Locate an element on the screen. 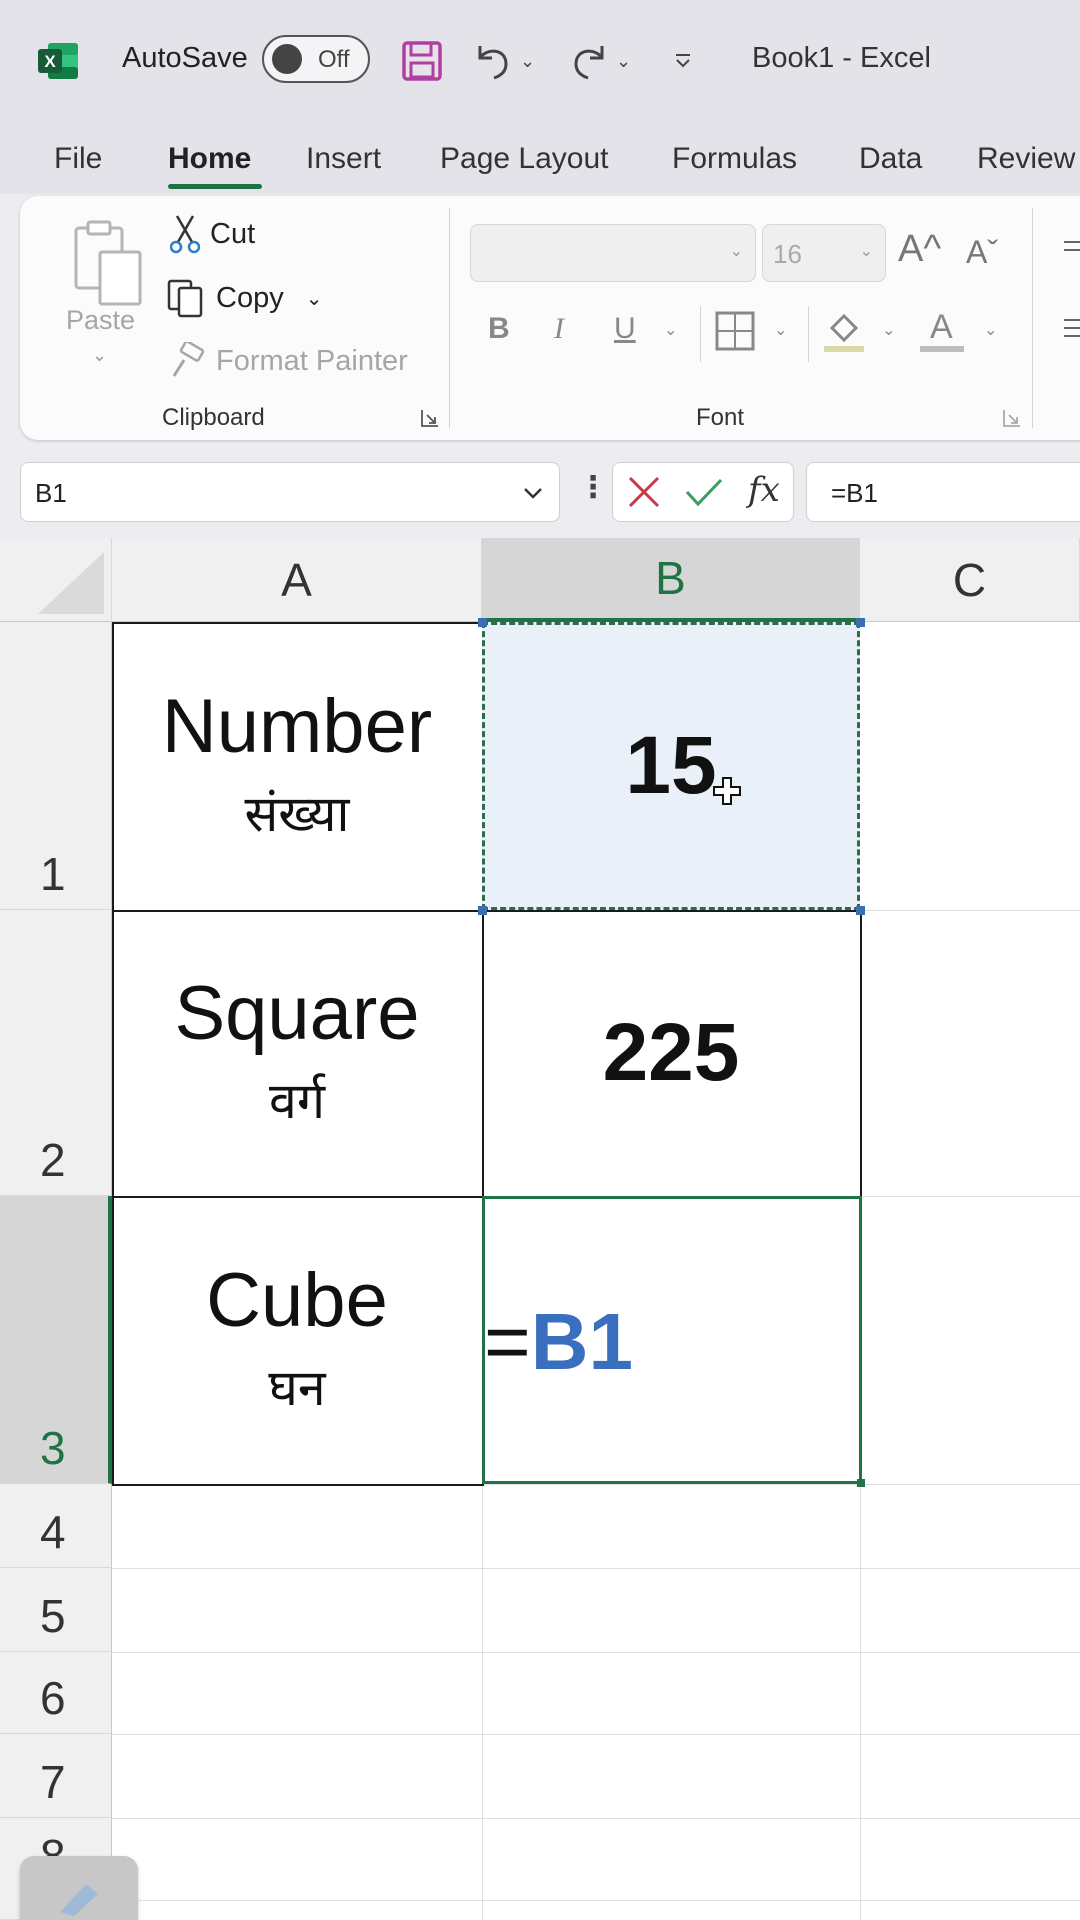  format-painter-button: Format Painter is located at coordinates (288, 361).